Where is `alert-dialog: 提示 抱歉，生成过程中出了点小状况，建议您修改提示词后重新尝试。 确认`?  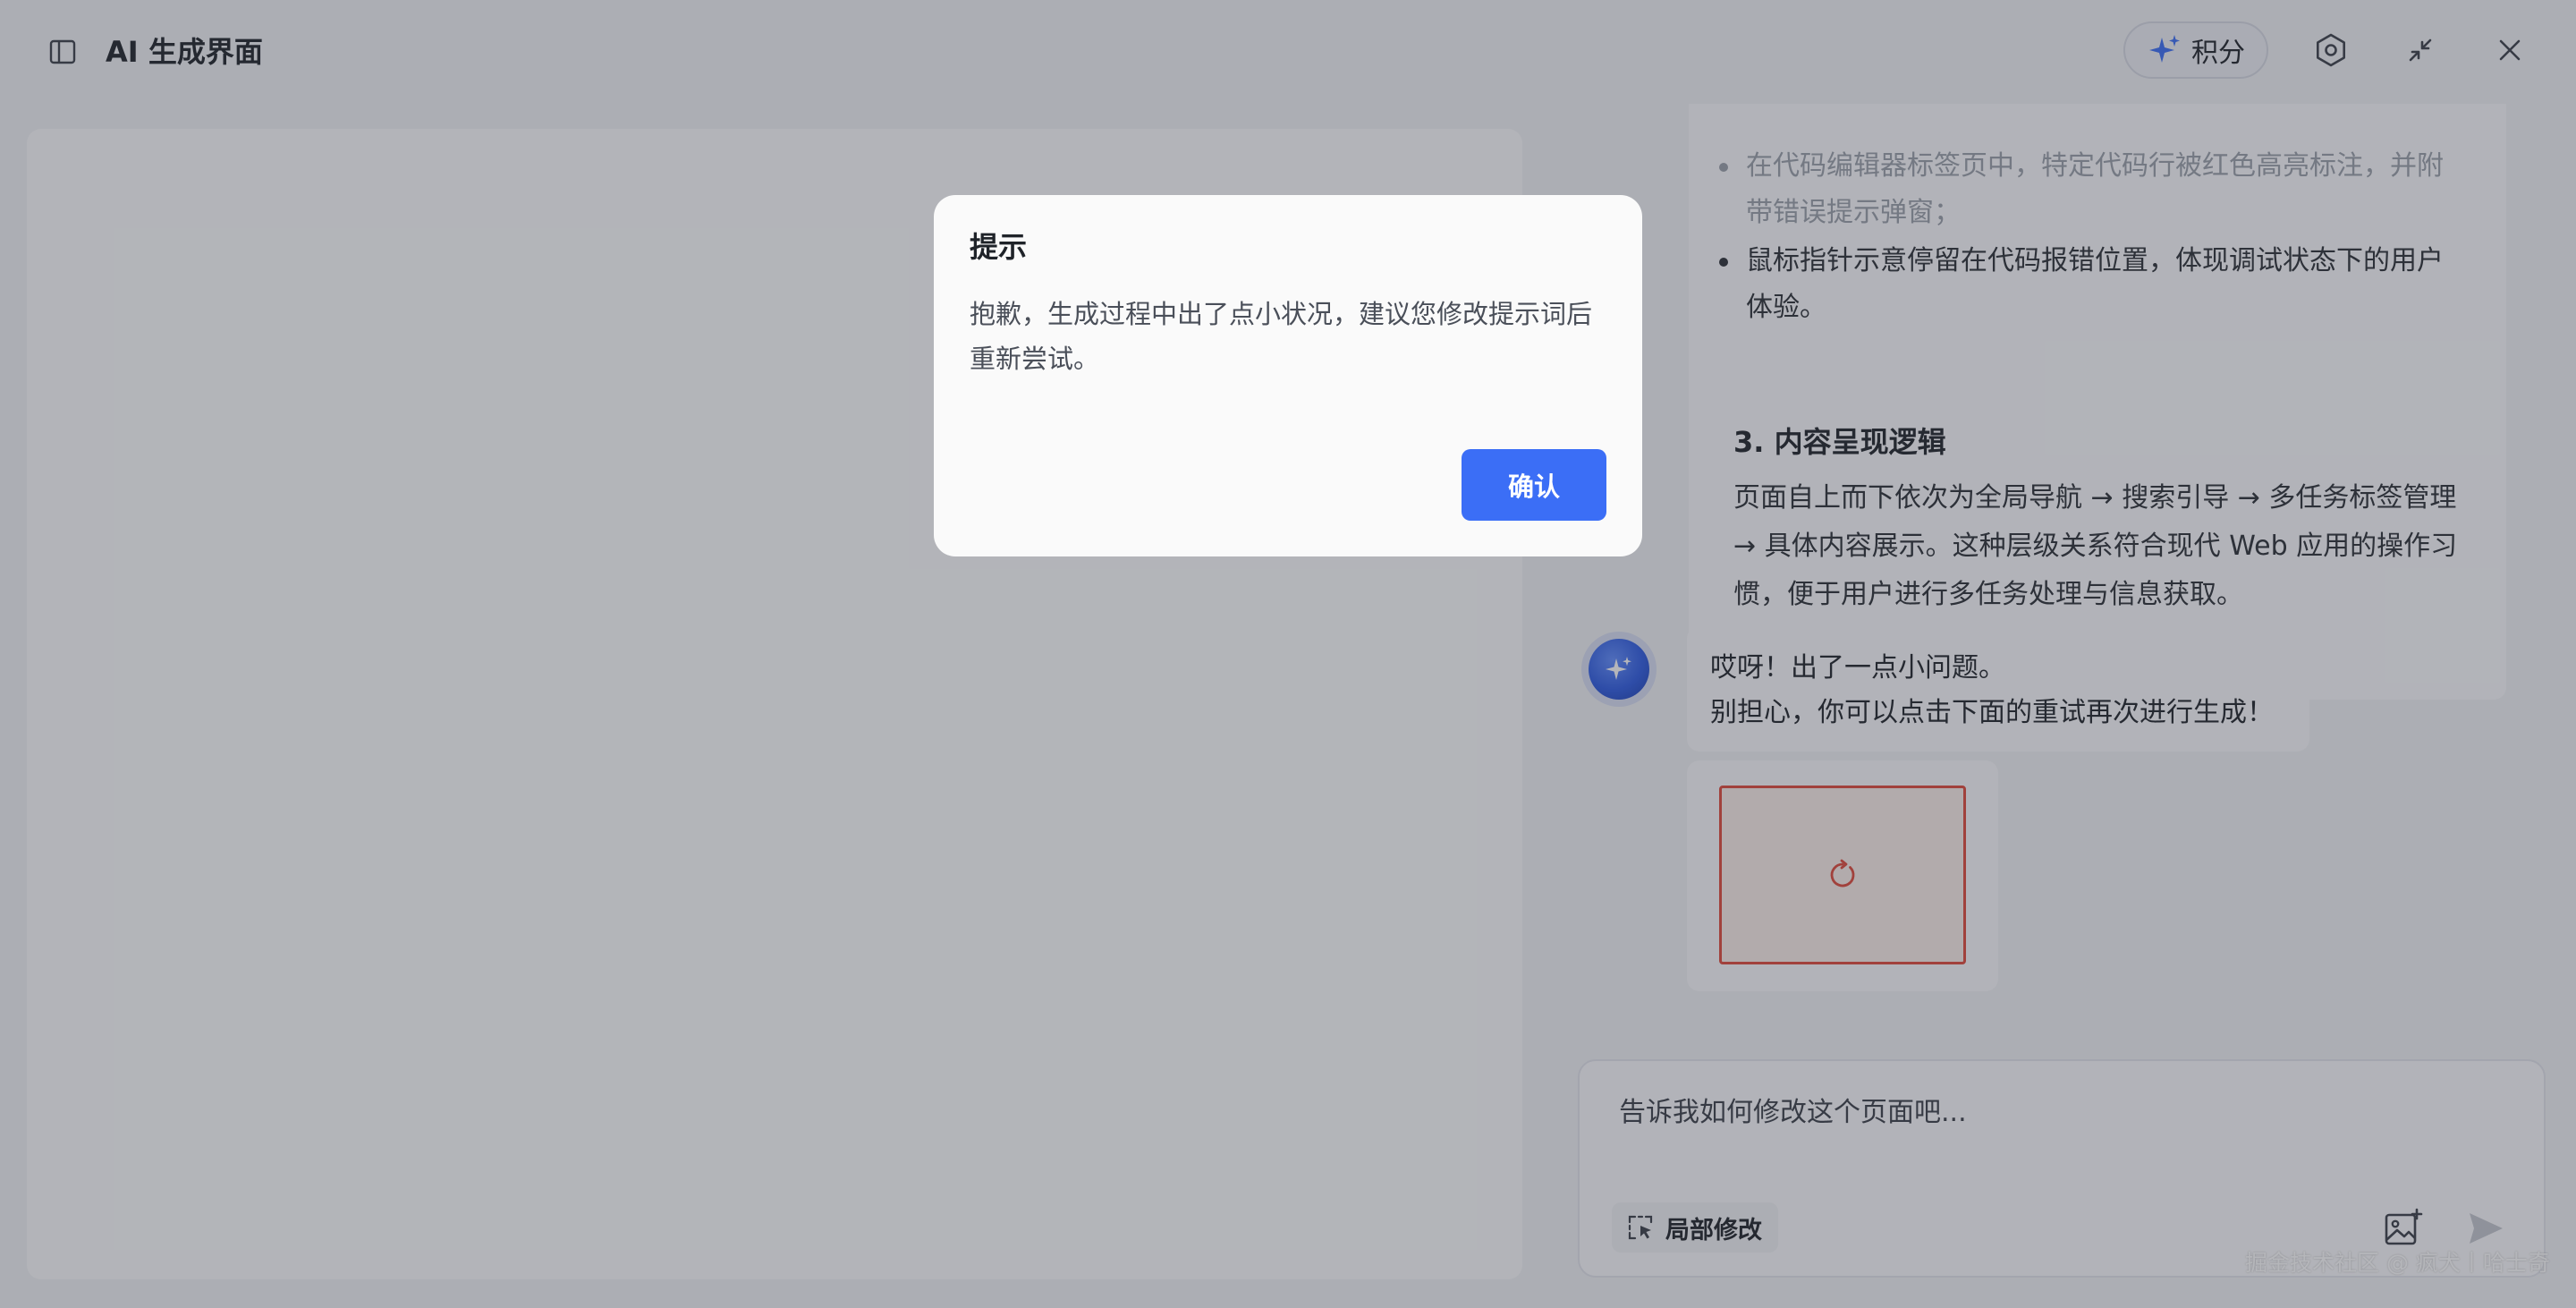
alert-dialog: 提示 抱歉，生成过程中出了点小状况，建议您修改提示词后重新尝试。 确认 is located at coordinates (1288, 375).